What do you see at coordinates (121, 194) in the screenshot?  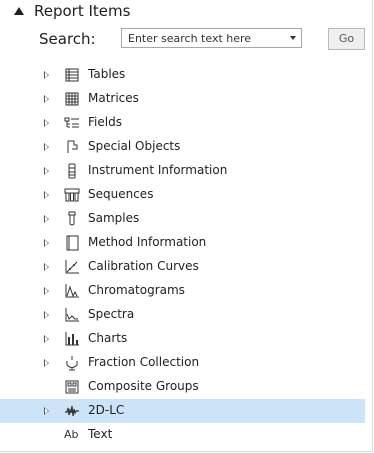 I see `tree-item-label: Sequences` at bounding box center [121, 194].